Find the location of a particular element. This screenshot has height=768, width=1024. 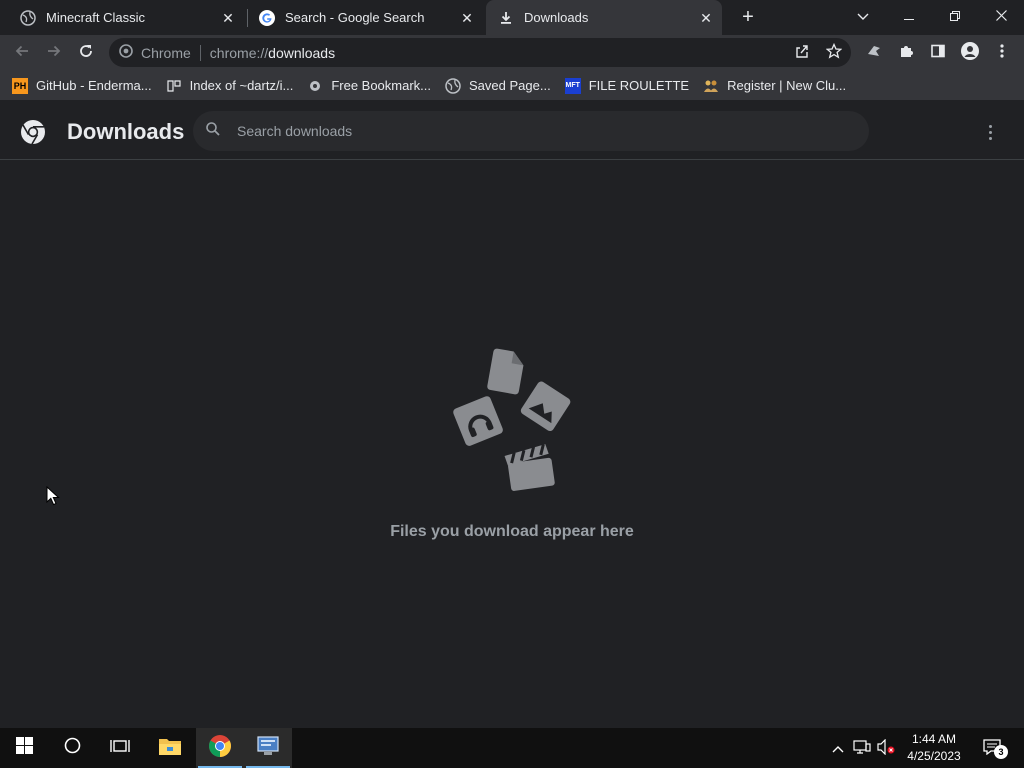

chrome-taskbar-button is located at coordinates (220, 748).